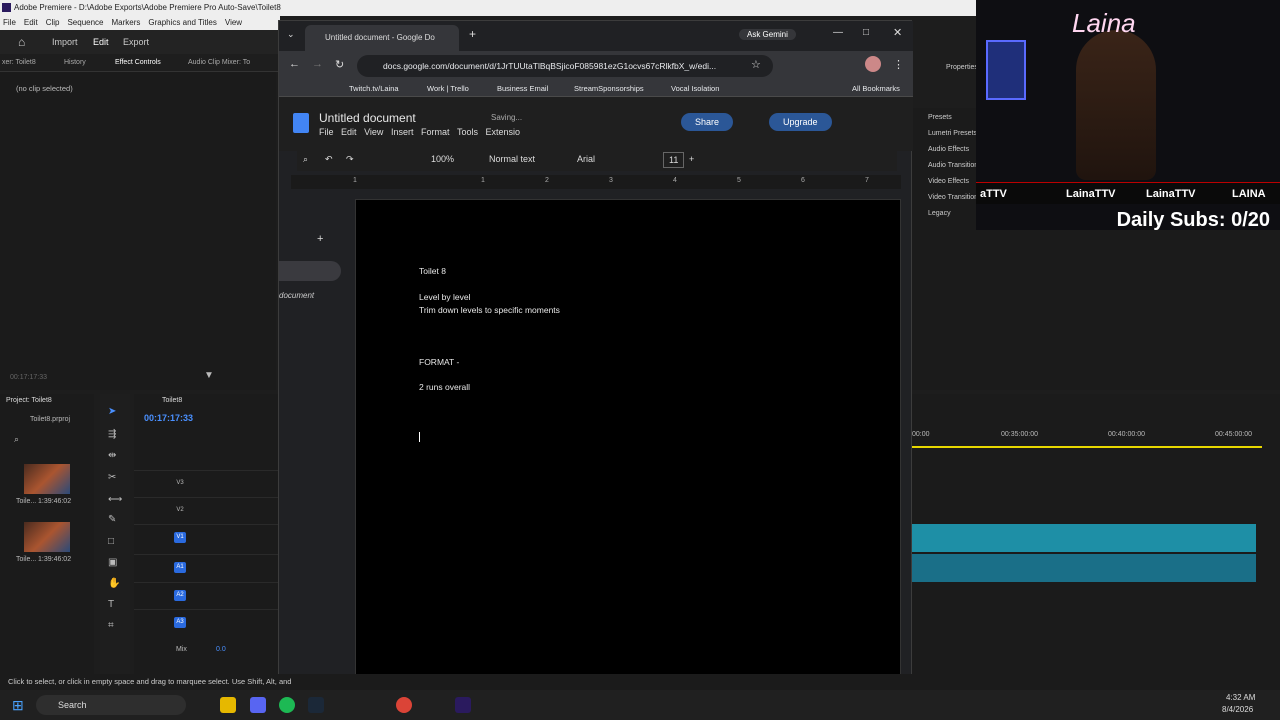 The height and width of the screenshot is (720, 1280). Describe the element at coordinates (209, 375) in the screenshot. I see `filter-icon: ▼` at that location.